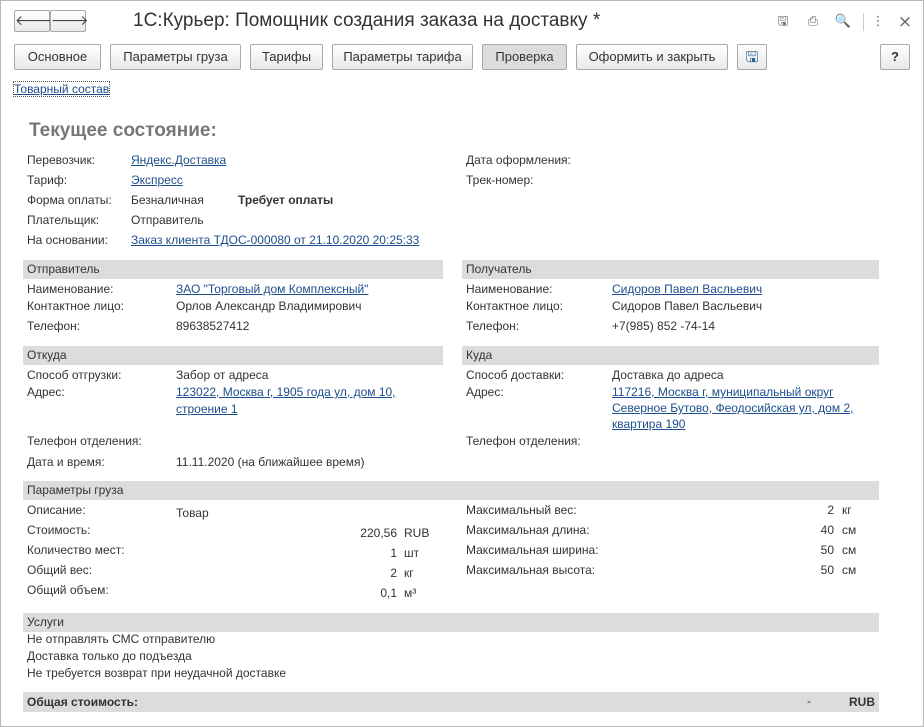  I want to click on cargo-places-value: 1, so click(393, 553).